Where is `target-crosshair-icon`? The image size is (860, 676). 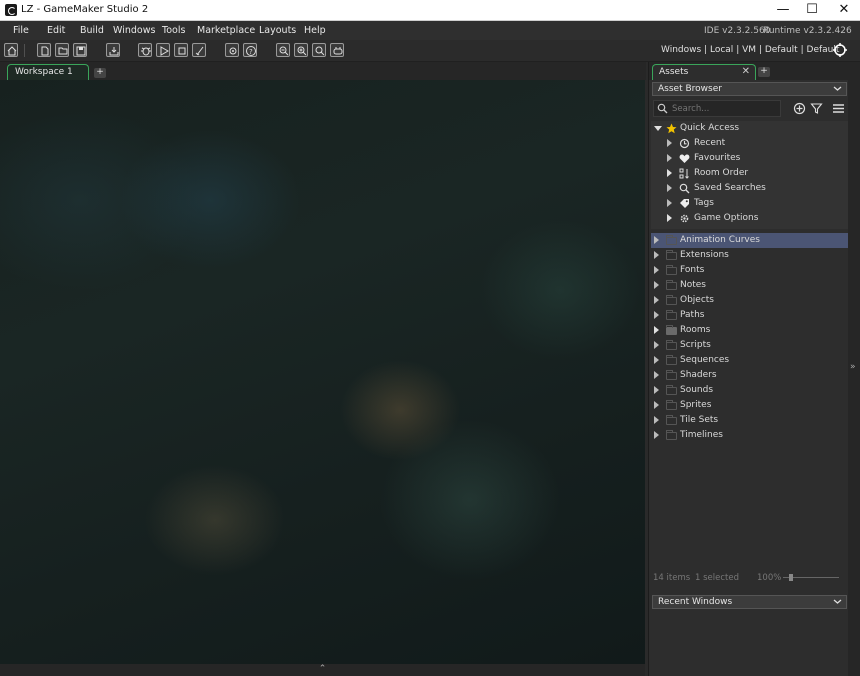
target-crosshair-icon is located at coordinates (840, 50).